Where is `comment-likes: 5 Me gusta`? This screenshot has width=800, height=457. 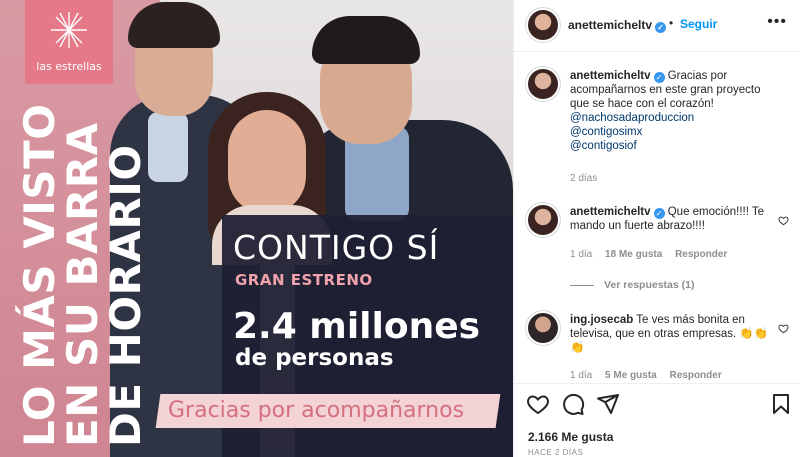 comment-likes: 5 Me gusta is located at coordinates (631, 375).